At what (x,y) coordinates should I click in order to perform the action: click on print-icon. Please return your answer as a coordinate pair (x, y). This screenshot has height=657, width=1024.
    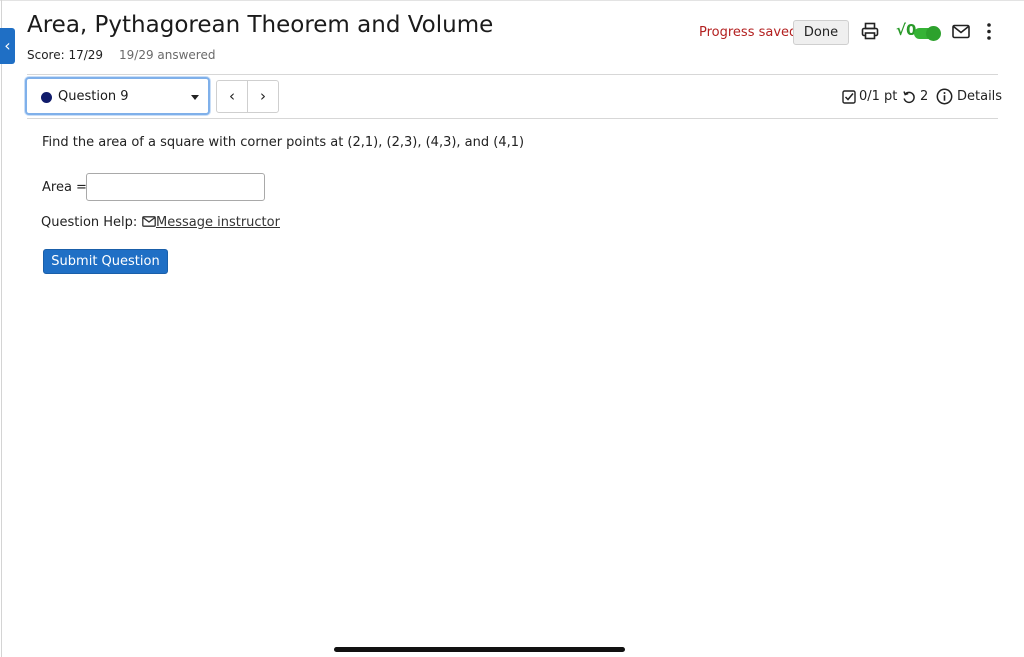
    Looking at the image, I should click on (870, 31).